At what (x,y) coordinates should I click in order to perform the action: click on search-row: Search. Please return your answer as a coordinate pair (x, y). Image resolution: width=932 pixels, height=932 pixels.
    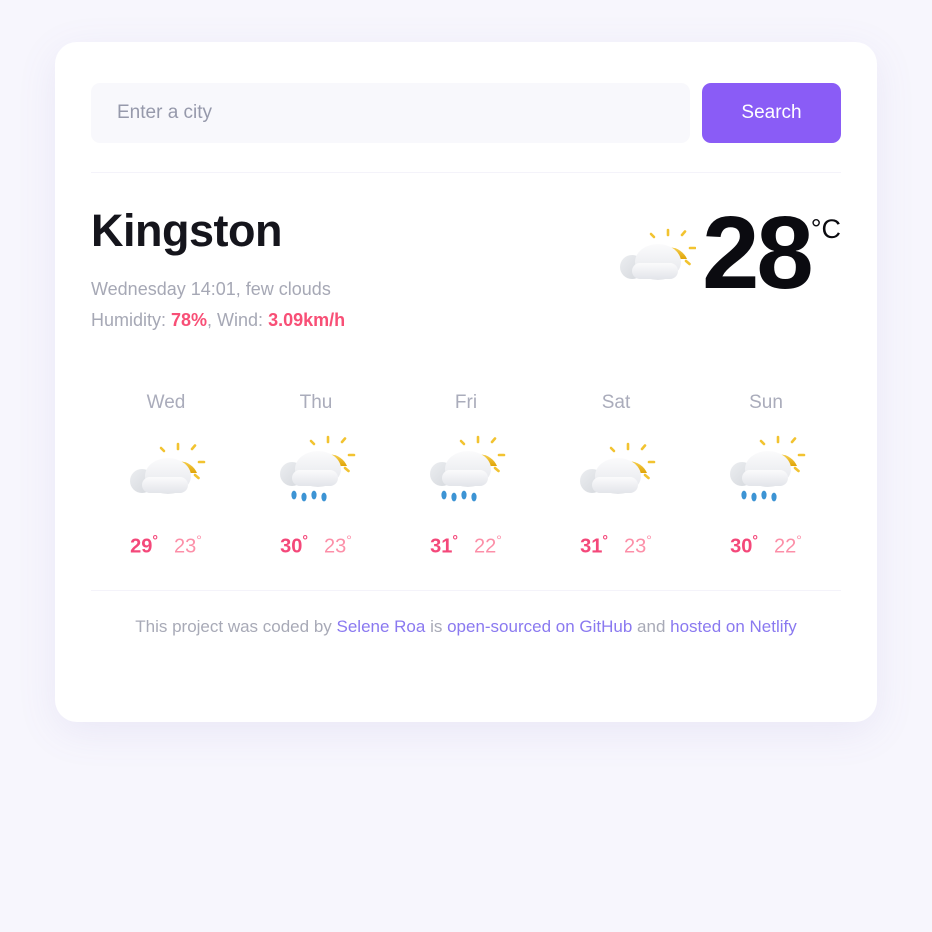
    Looking at the image, I should click on (466, 92).